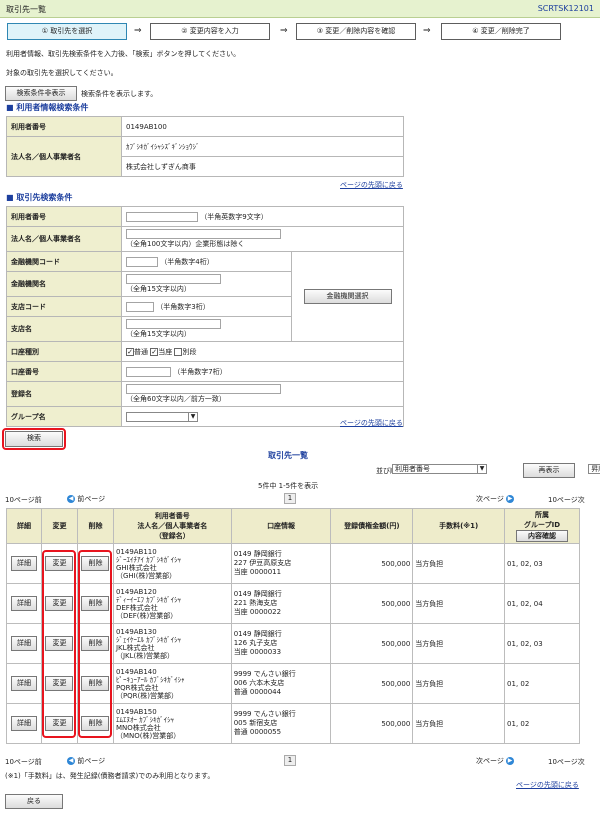 The width and height of the screenshot is (600, 816). What do you see at coordinates (141, 351) in the screenshot?
I see `acct-type-futsu-label: 普通` at bounding box center [141, 351].